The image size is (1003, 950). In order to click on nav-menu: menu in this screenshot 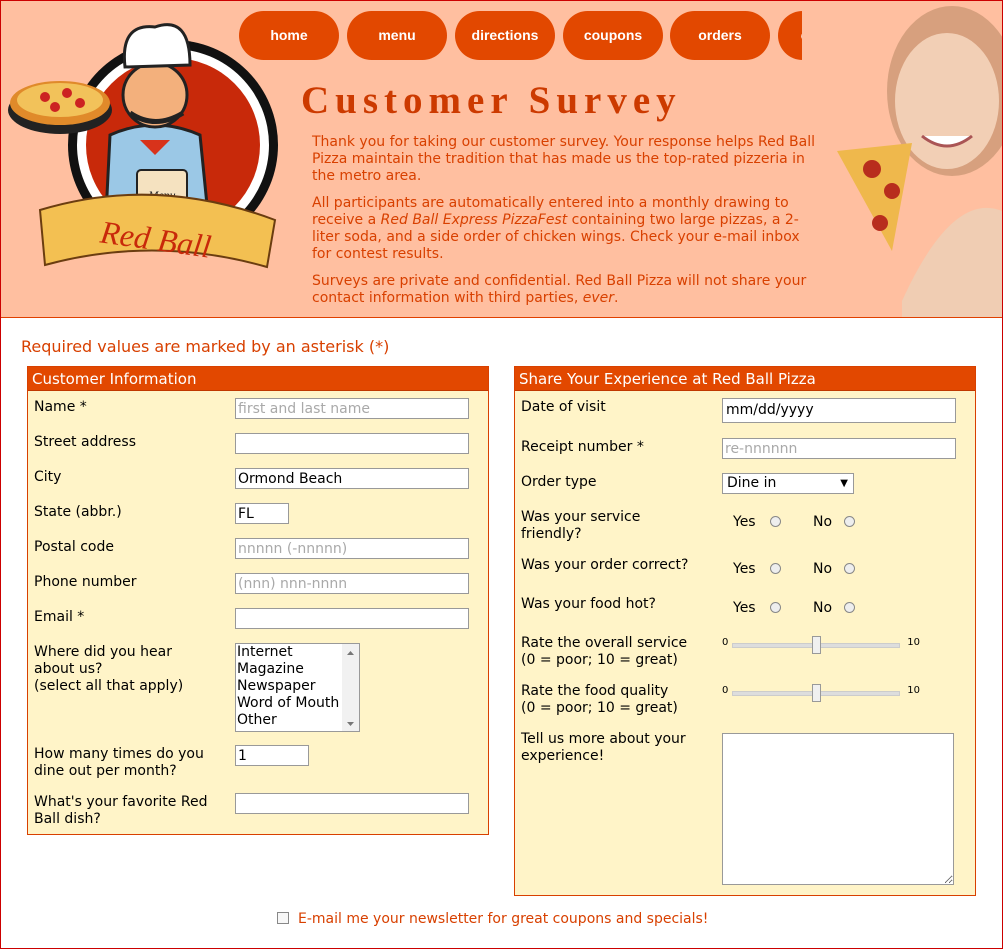, I will do `click(397, 35)`.